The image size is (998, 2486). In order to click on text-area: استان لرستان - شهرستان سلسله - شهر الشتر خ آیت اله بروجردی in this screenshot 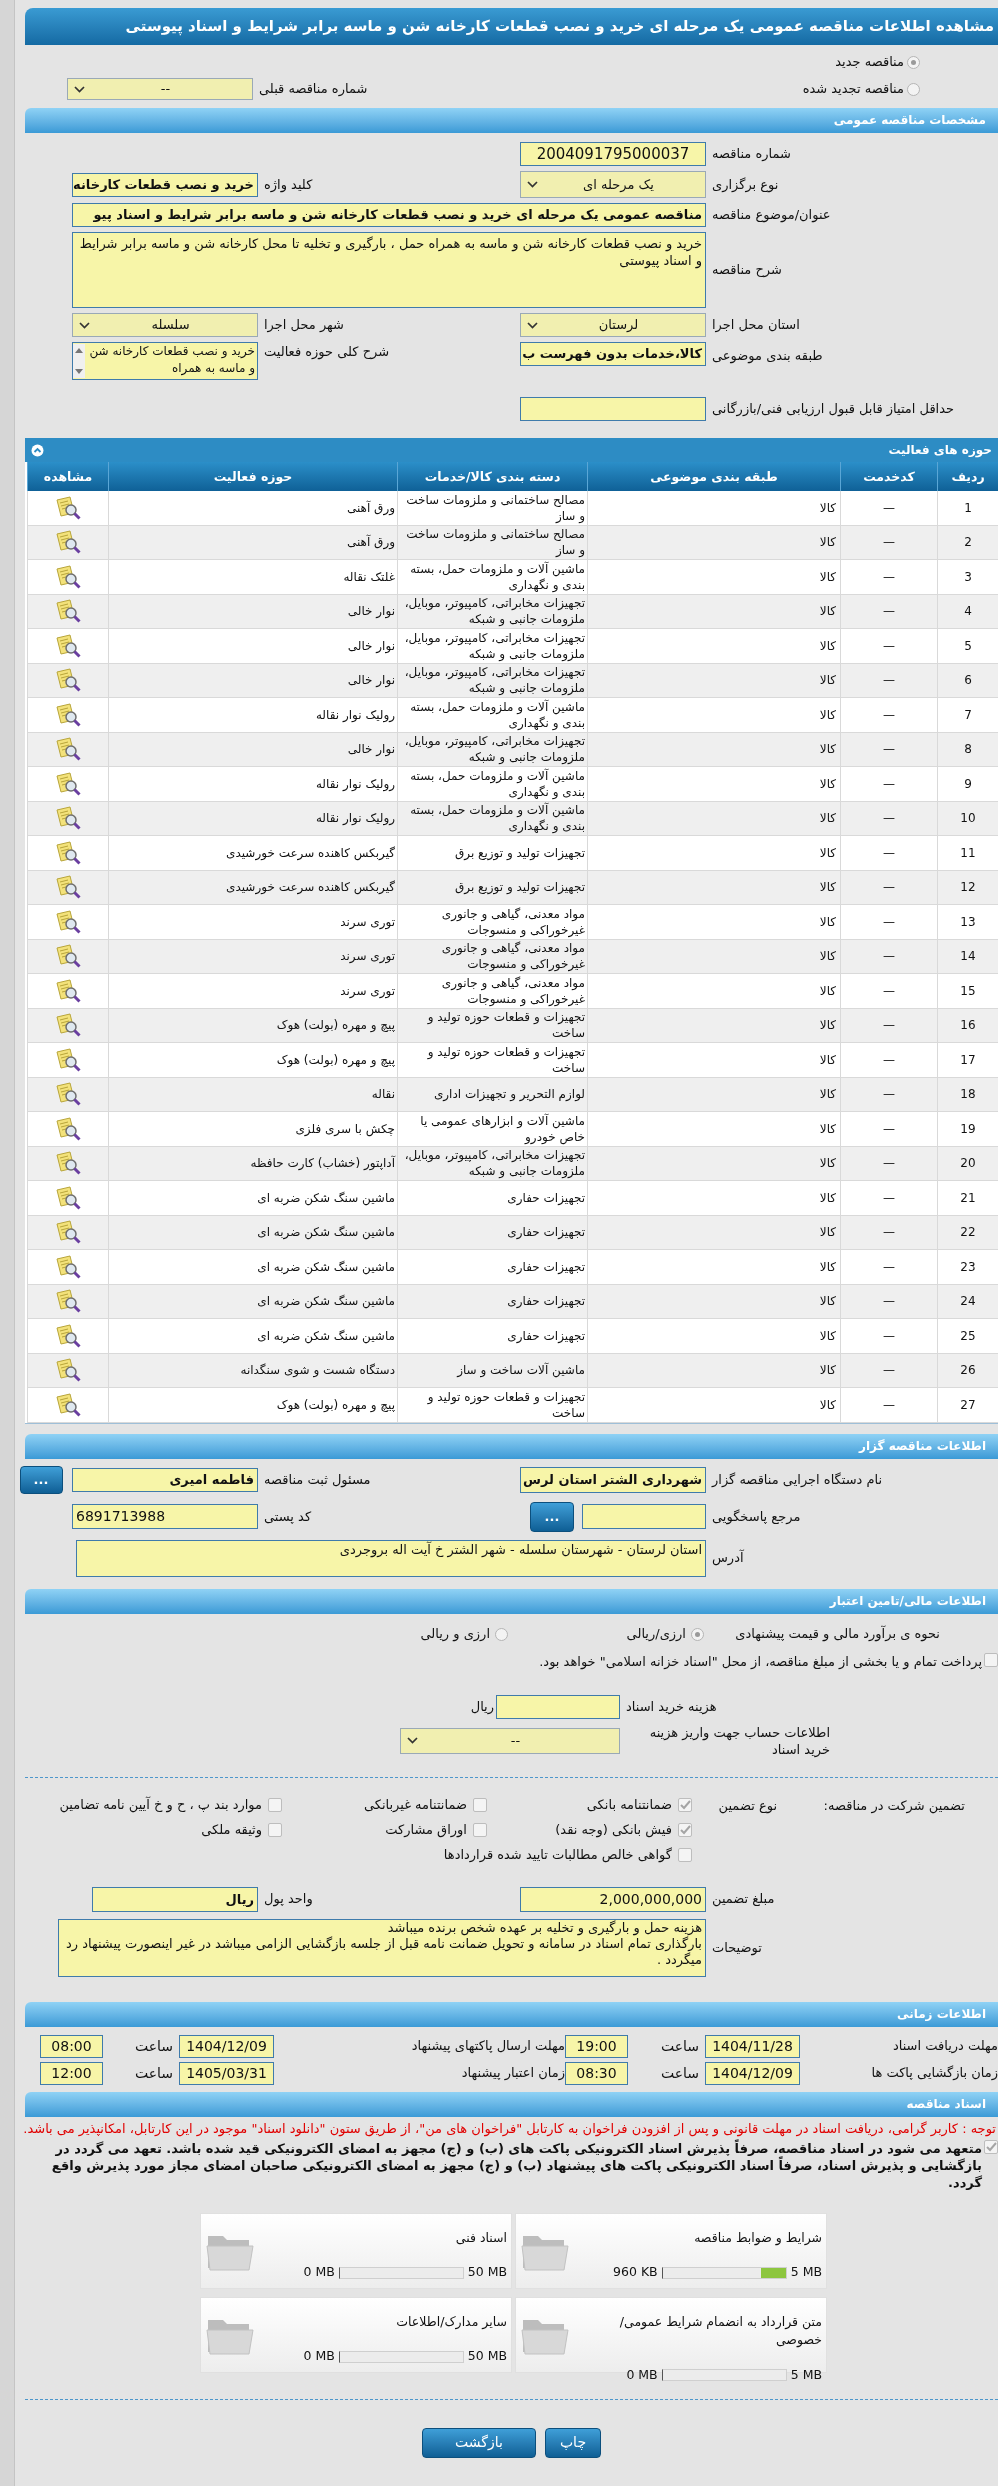, I will do `click(391, 1558)`.